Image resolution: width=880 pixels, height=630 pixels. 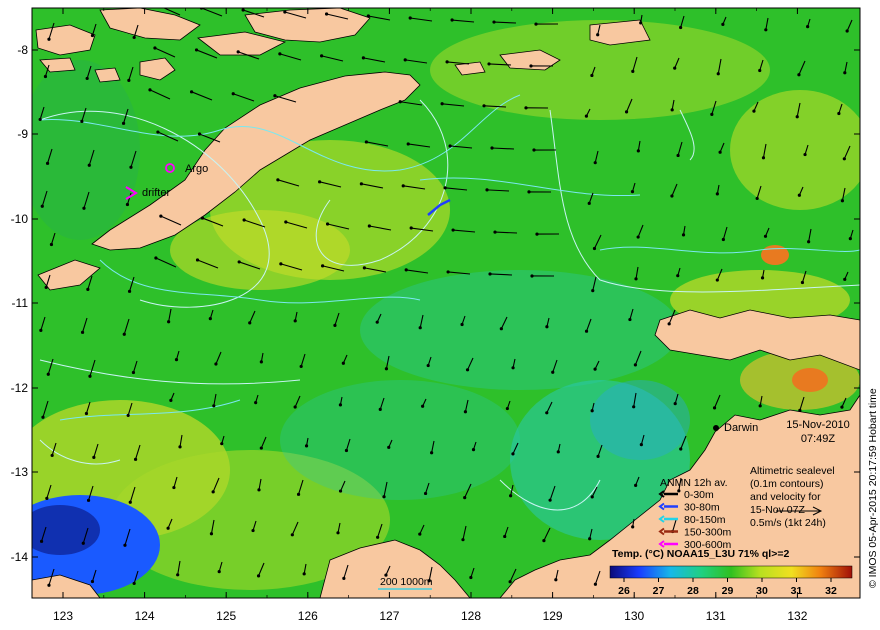 I want to click on lon-tick-label: 129, so click(x=553, y=616).